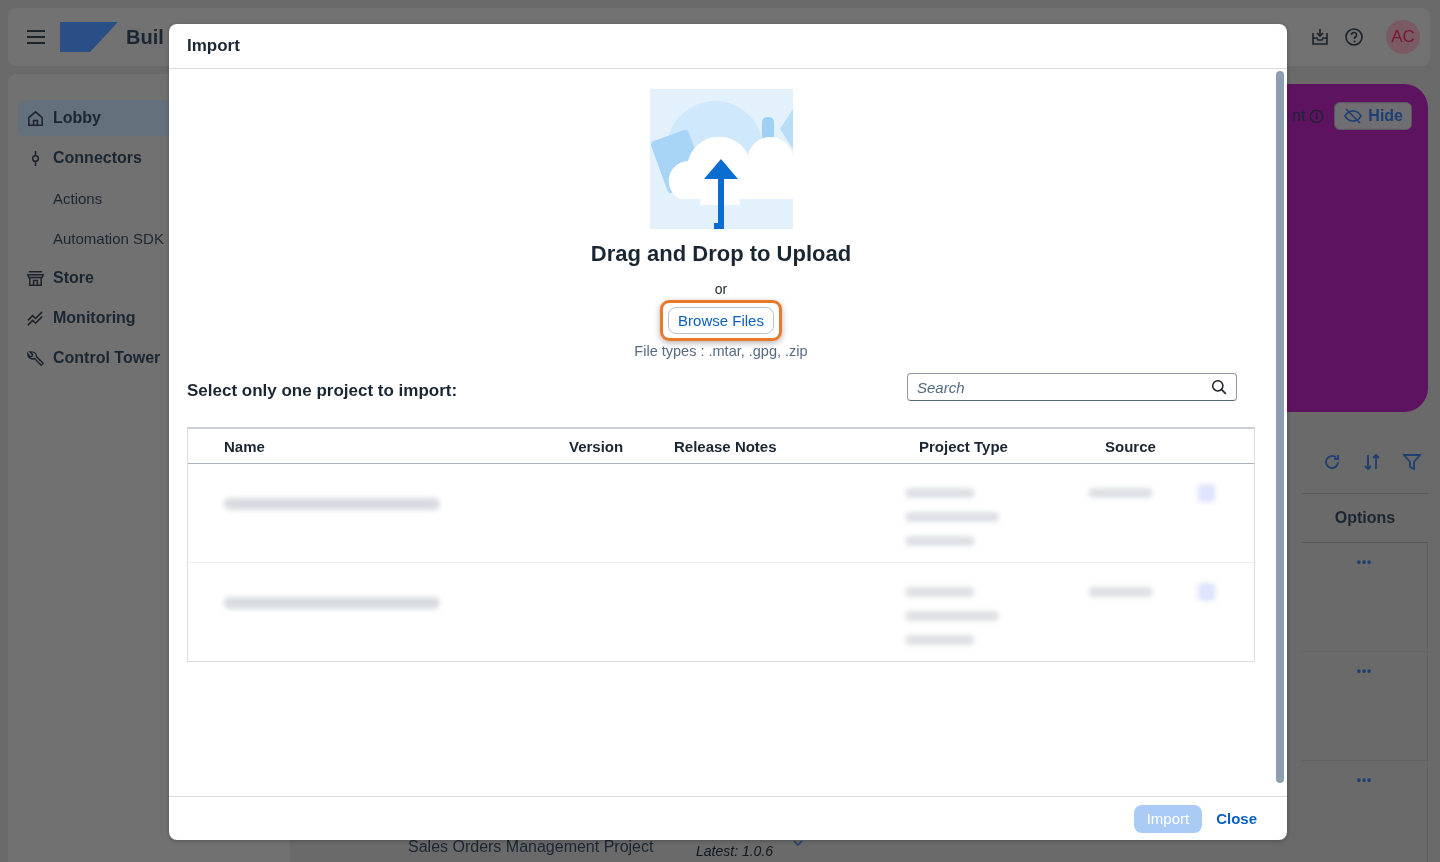  What do you see at coordinates (322, 391) in the screenshot?
I see `select-instruction: Select only one project to import:` at bounding box center [322, 391].